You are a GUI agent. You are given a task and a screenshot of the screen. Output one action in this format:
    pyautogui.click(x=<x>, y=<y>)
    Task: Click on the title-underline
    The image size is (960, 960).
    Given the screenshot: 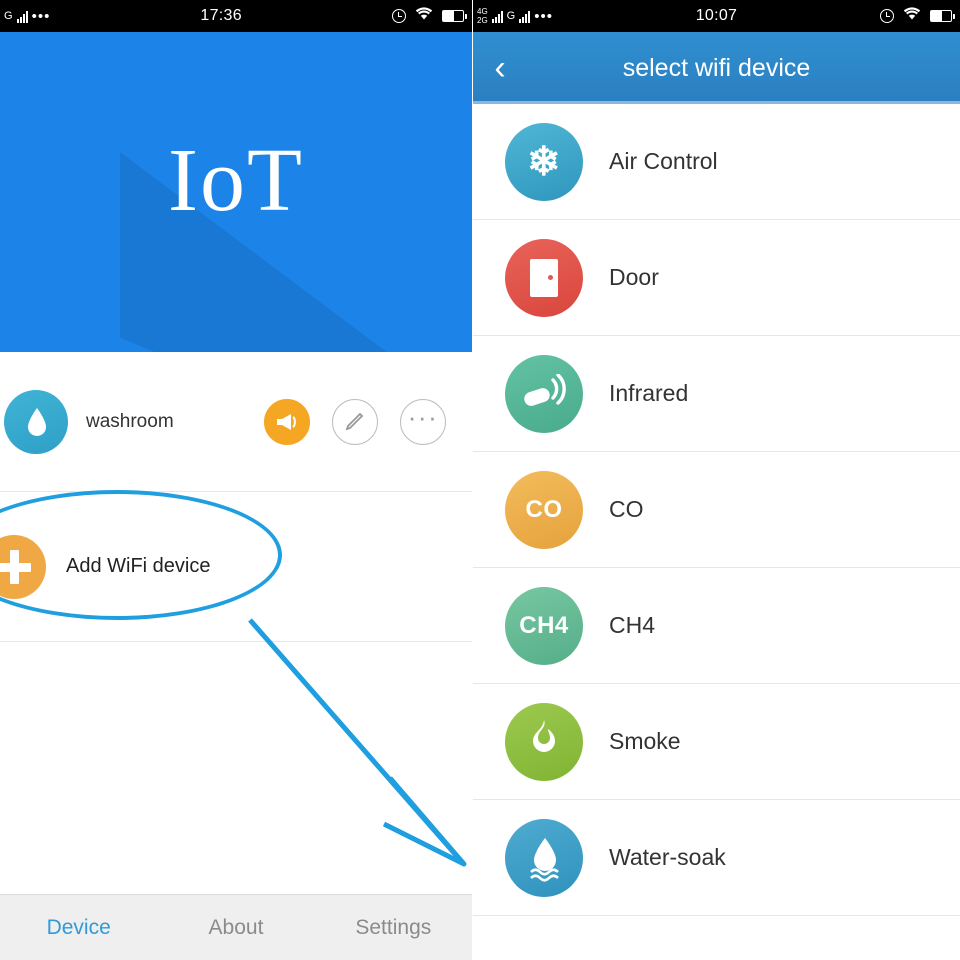 What is the action you would take?
    pyautogui.click(x=716, y=102)
    